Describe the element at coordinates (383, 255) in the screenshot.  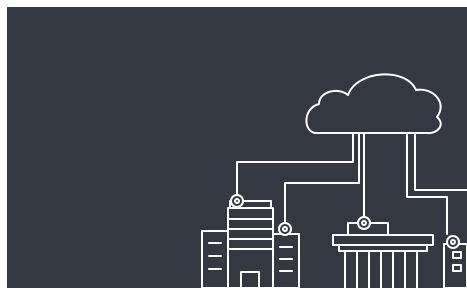
I see `server-rack-icon` at that location.